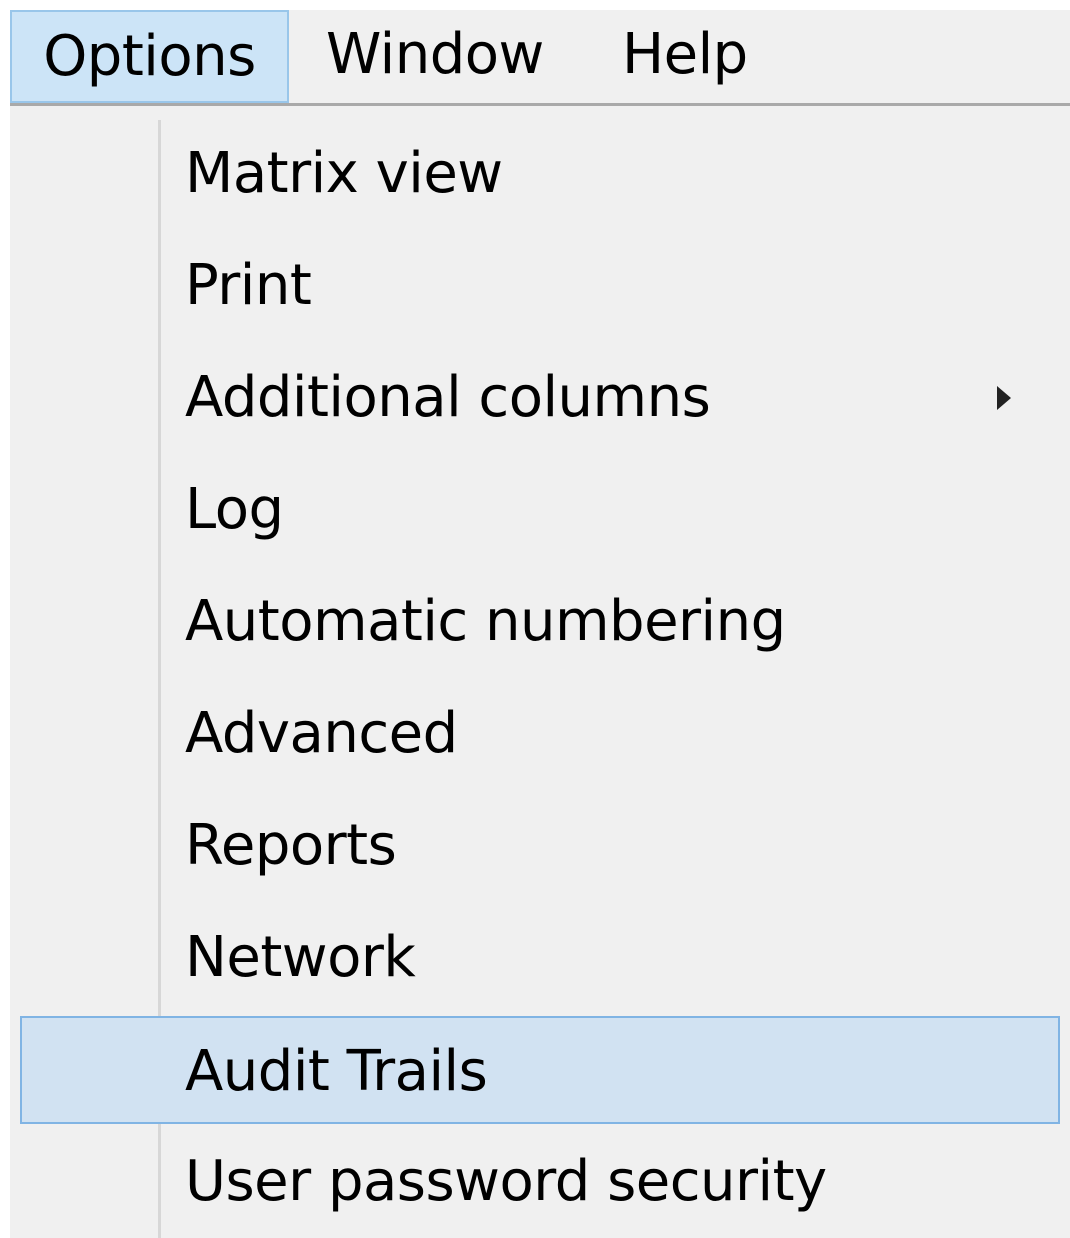 The height and width of the screenshot is (1238, 1070). I want to click on menu-bar: Options Window Help, so click(540, 58).